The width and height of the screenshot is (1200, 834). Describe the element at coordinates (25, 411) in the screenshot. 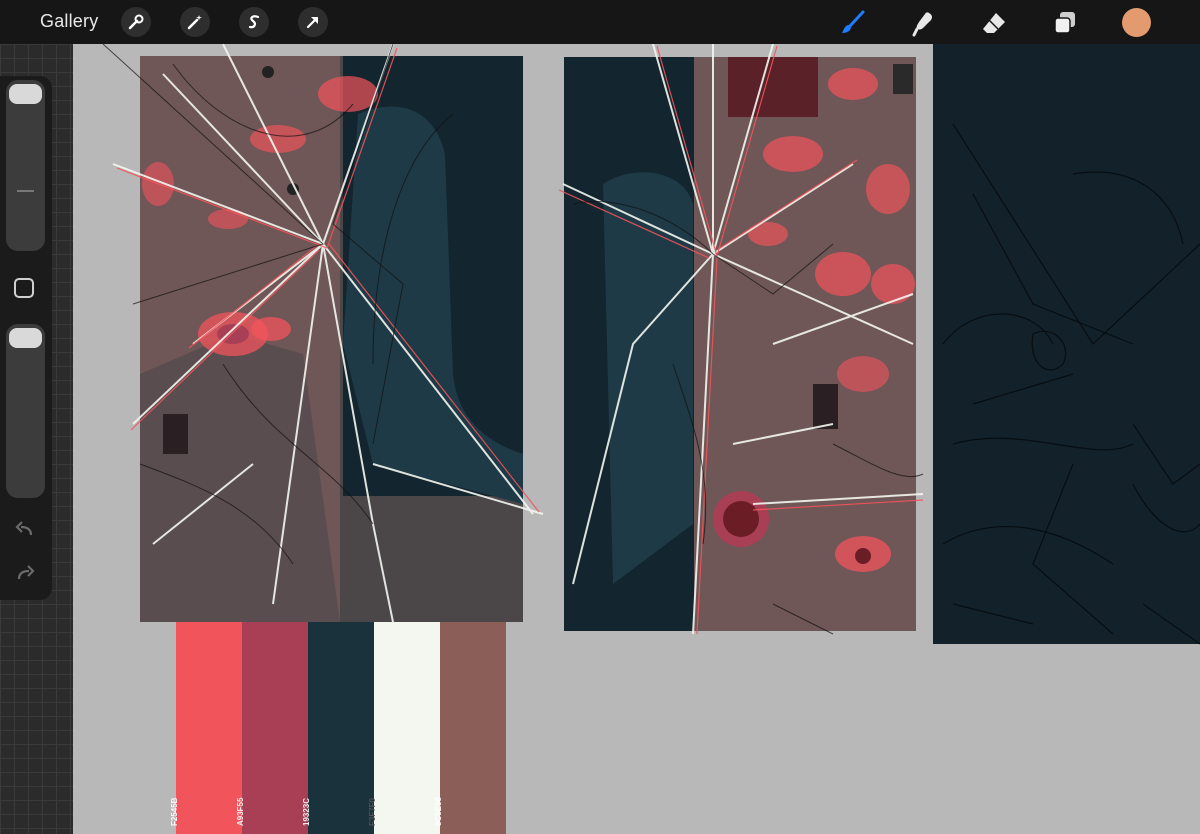

I see `opacity-slider` at that location.